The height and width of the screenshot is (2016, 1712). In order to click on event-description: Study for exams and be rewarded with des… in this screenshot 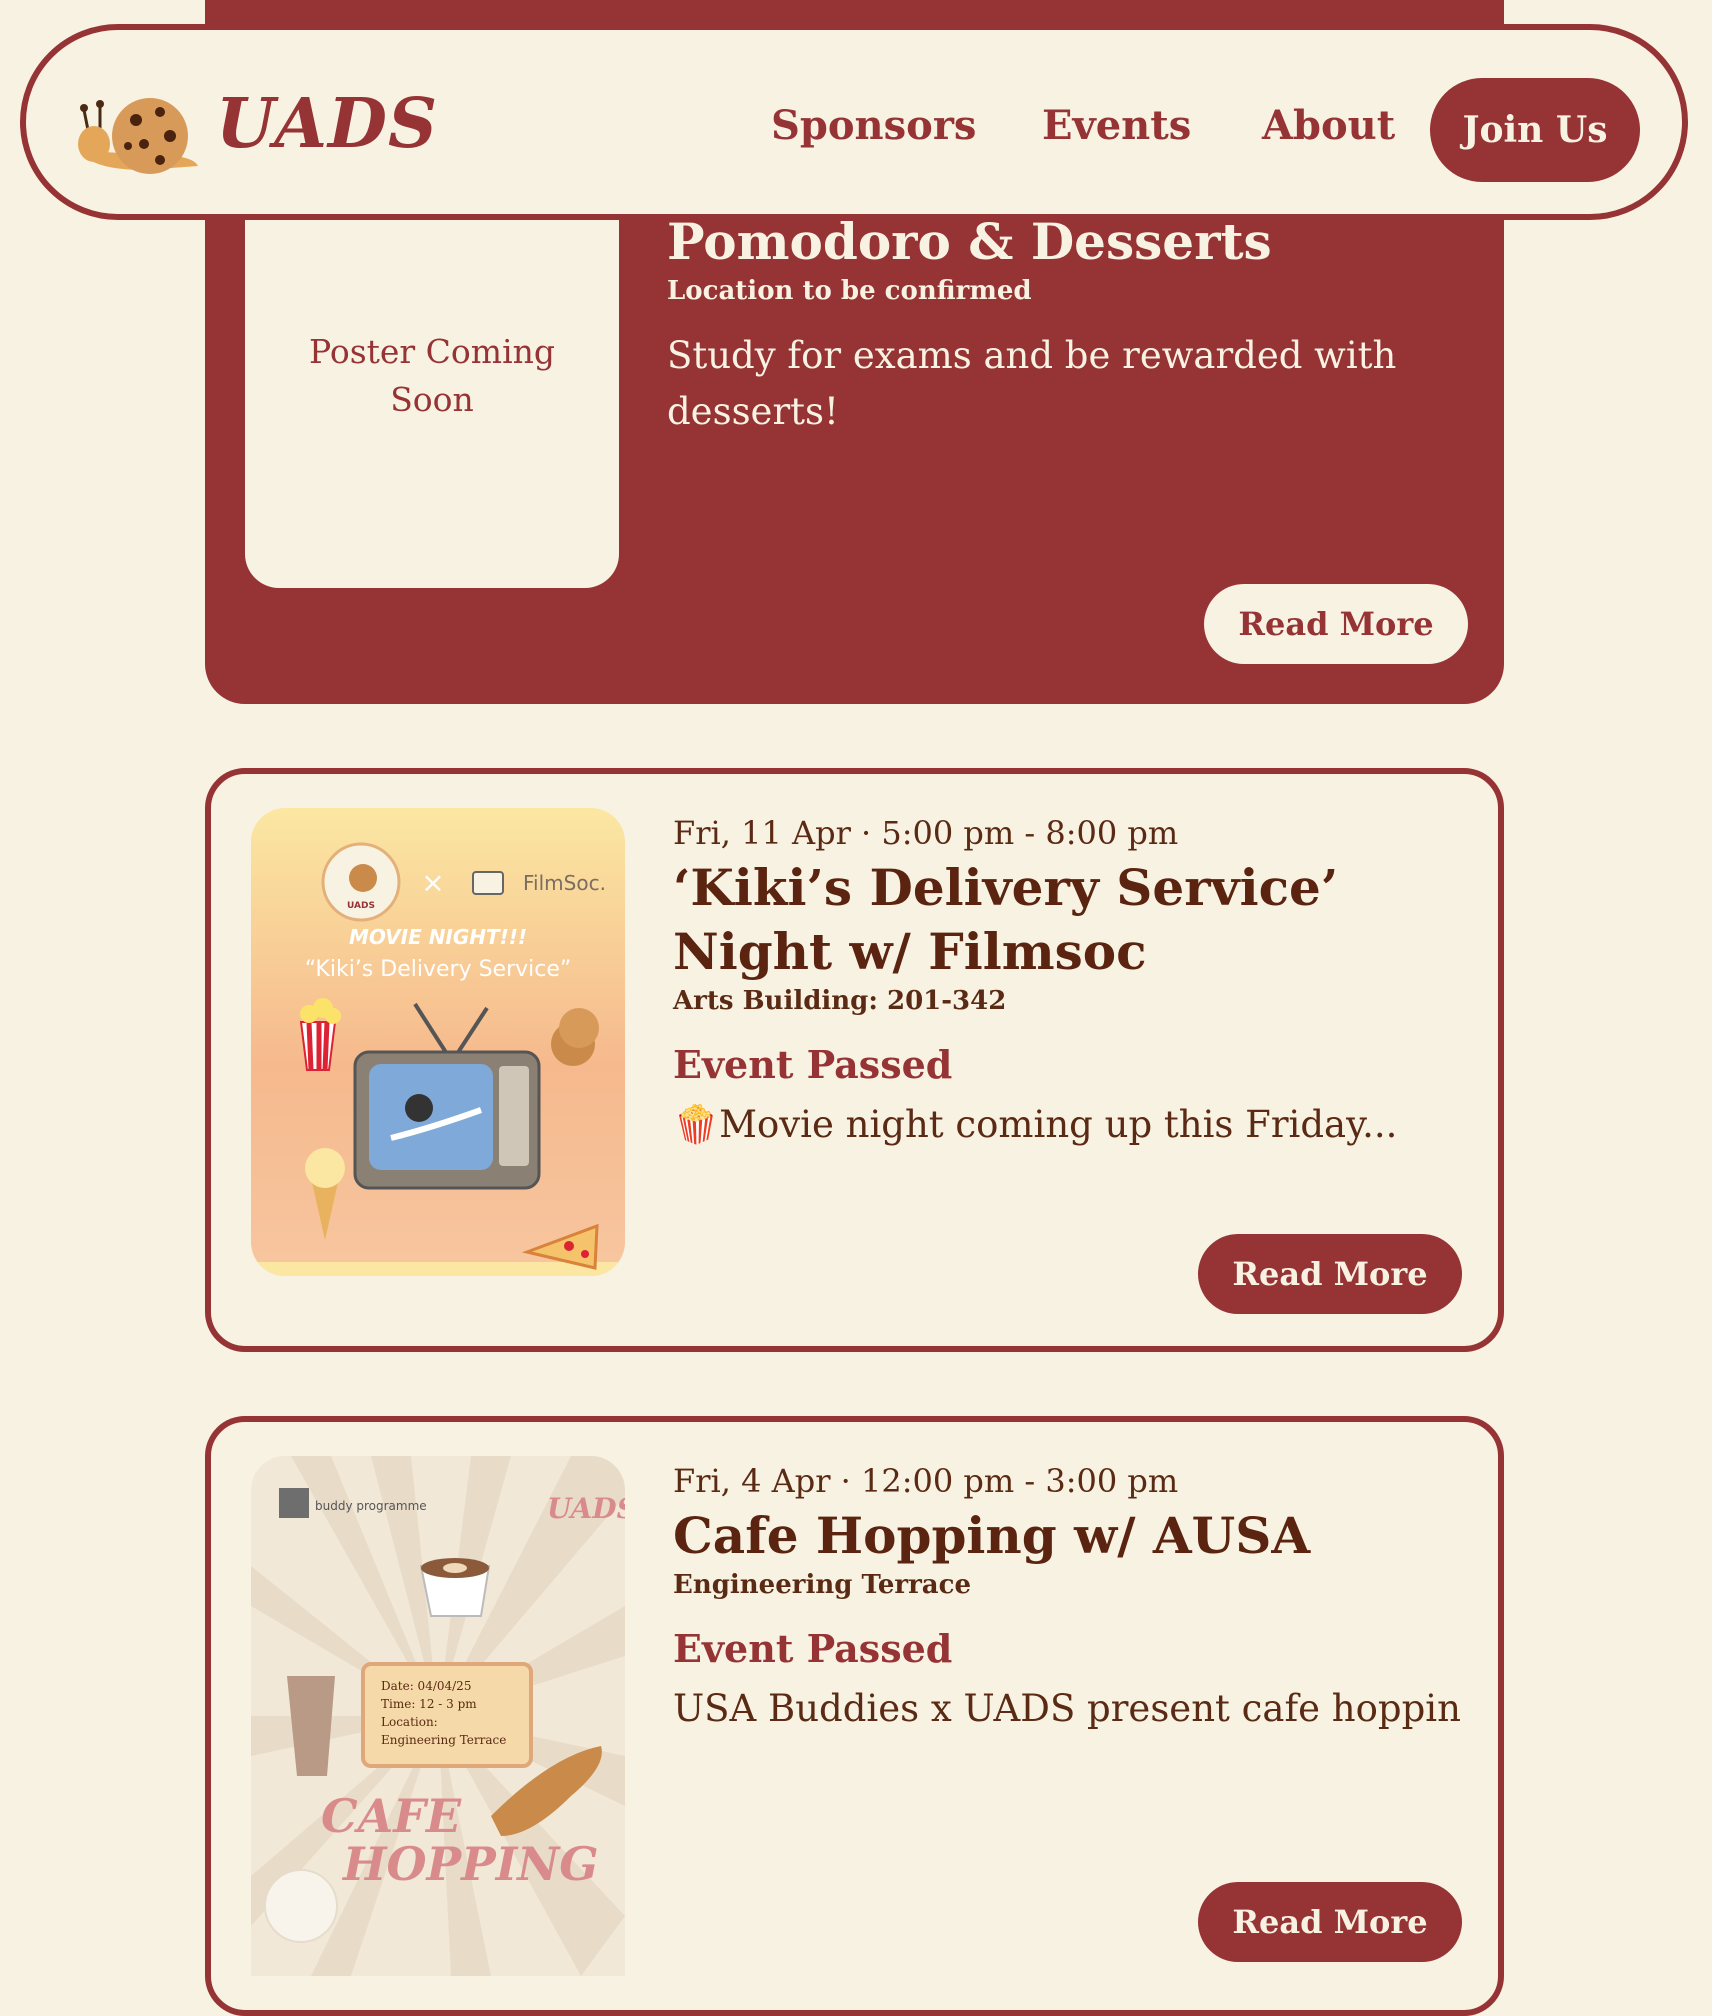, I will do `click(1032, 383)`.